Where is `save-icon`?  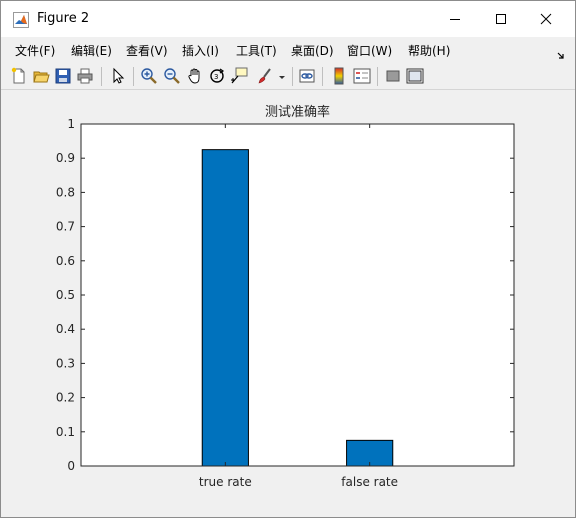 save-icon is located at coordinates (63, 76).